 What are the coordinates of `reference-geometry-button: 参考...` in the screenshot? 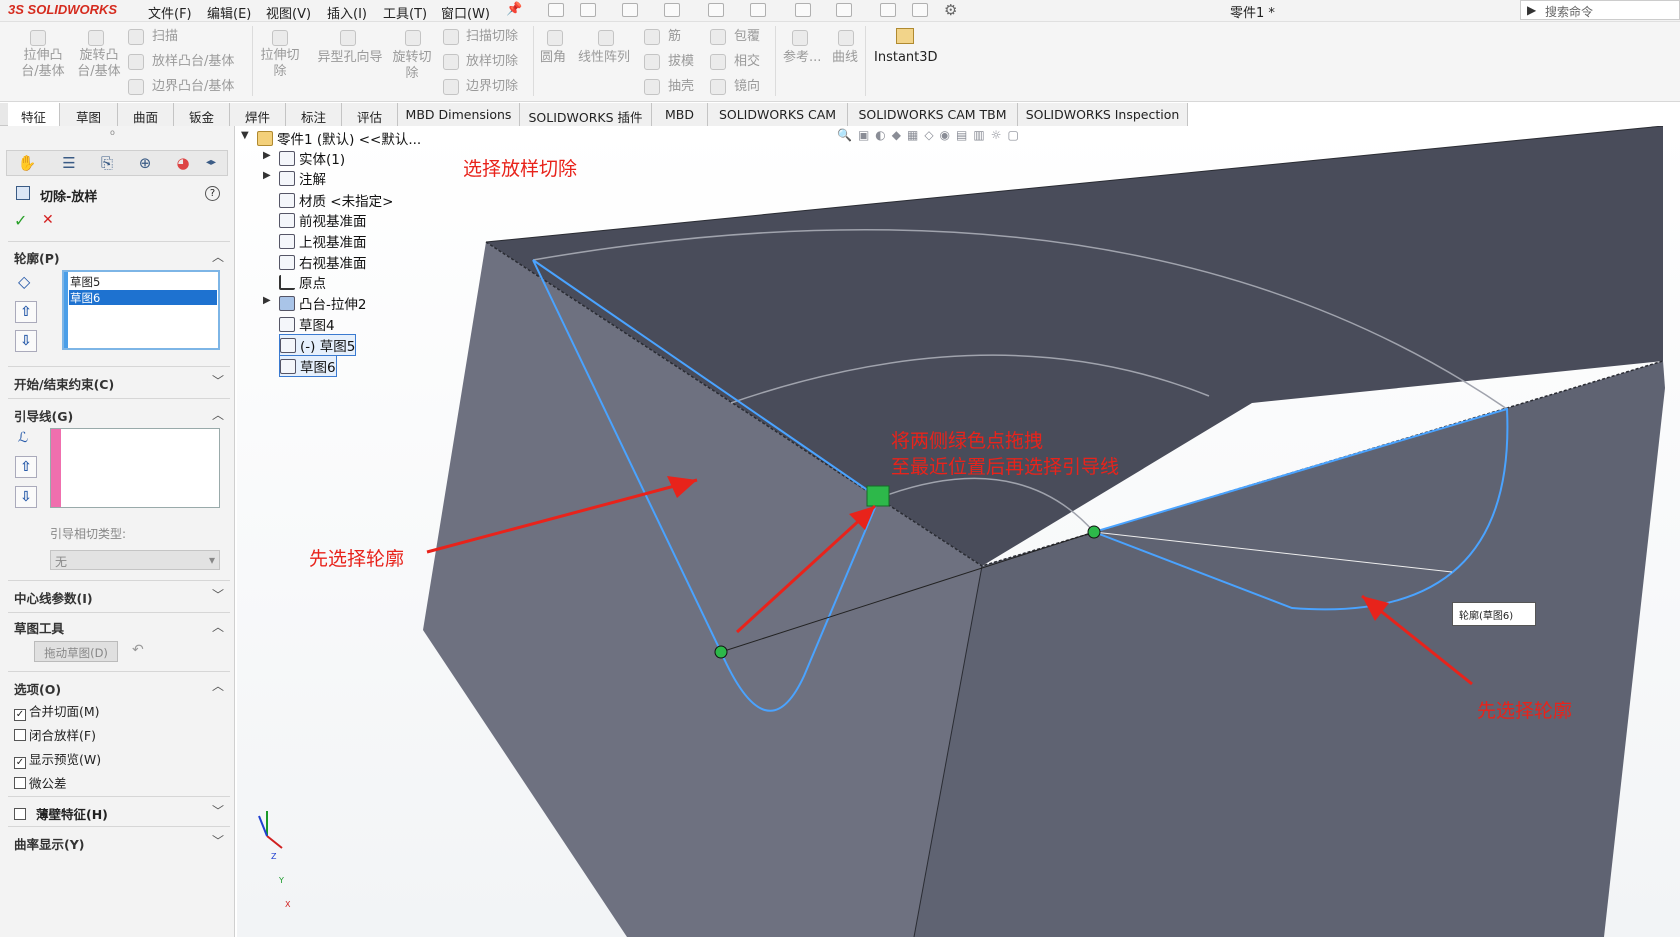 It's located at (802, 58).